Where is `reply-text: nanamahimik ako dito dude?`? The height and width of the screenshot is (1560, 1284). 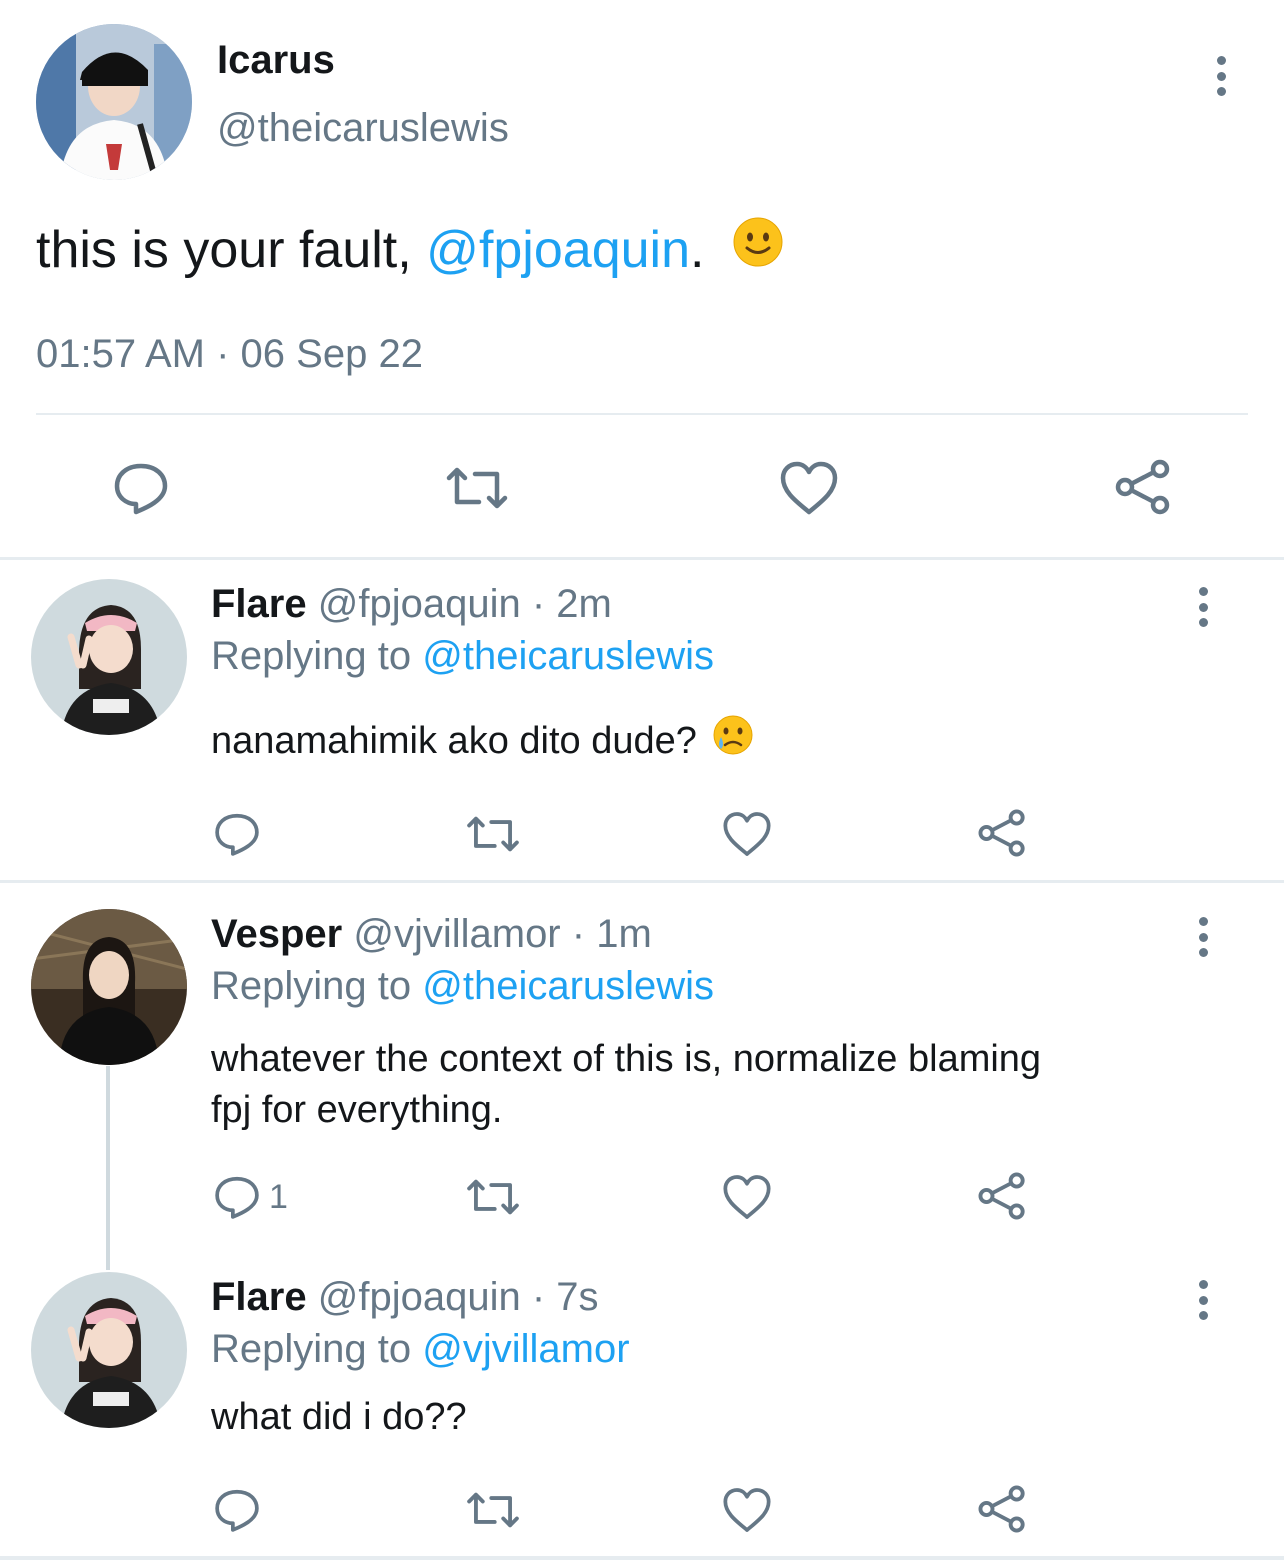 reply-text: nanamahimik ako dito dude? is located at coordinates (482, 741).